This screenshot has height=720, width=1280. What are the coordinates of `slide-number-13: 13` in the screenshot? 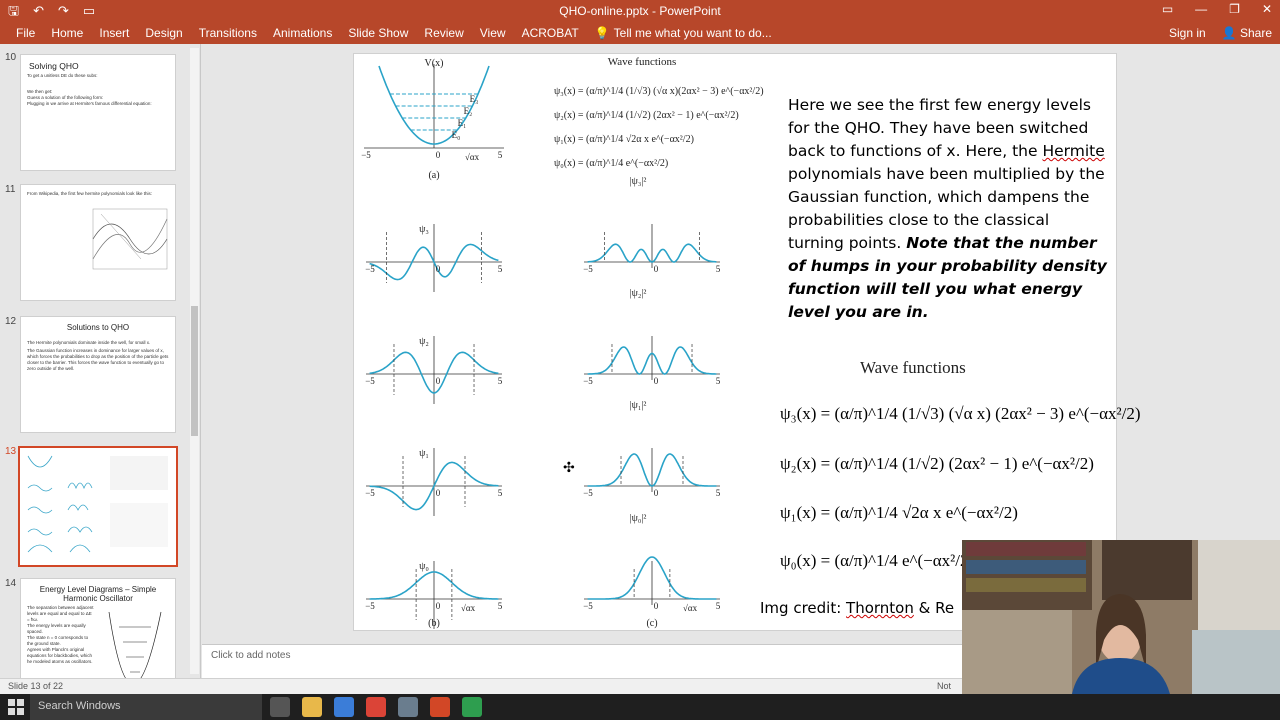 It's located at (11, 451).